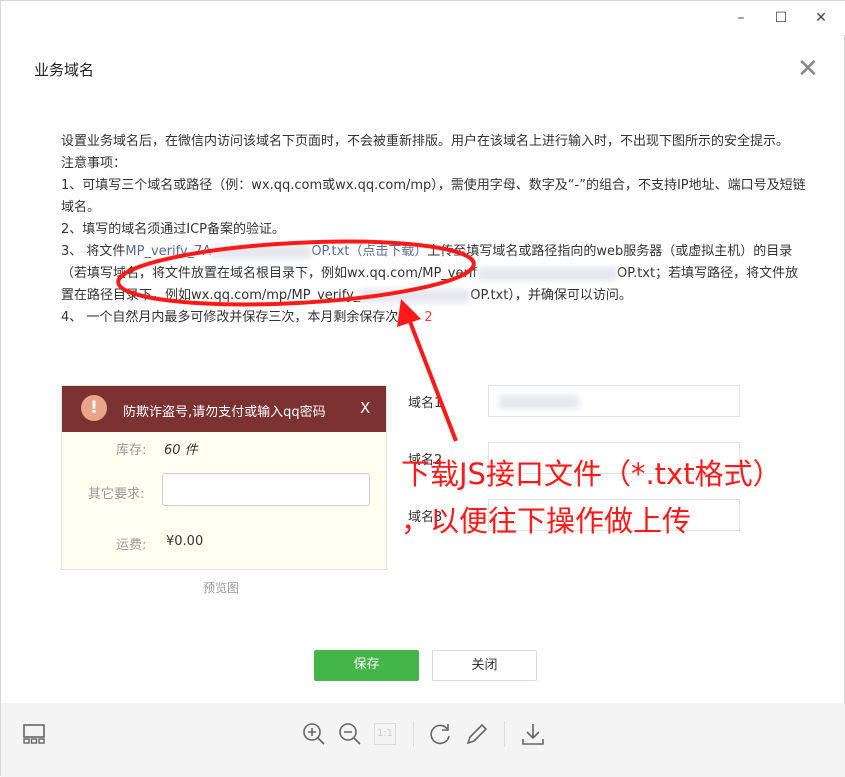 The image size is (845, 777). Describe the element at coordinates (484, 665) in the screenshot. I see `close-button: 关闭` at that location.